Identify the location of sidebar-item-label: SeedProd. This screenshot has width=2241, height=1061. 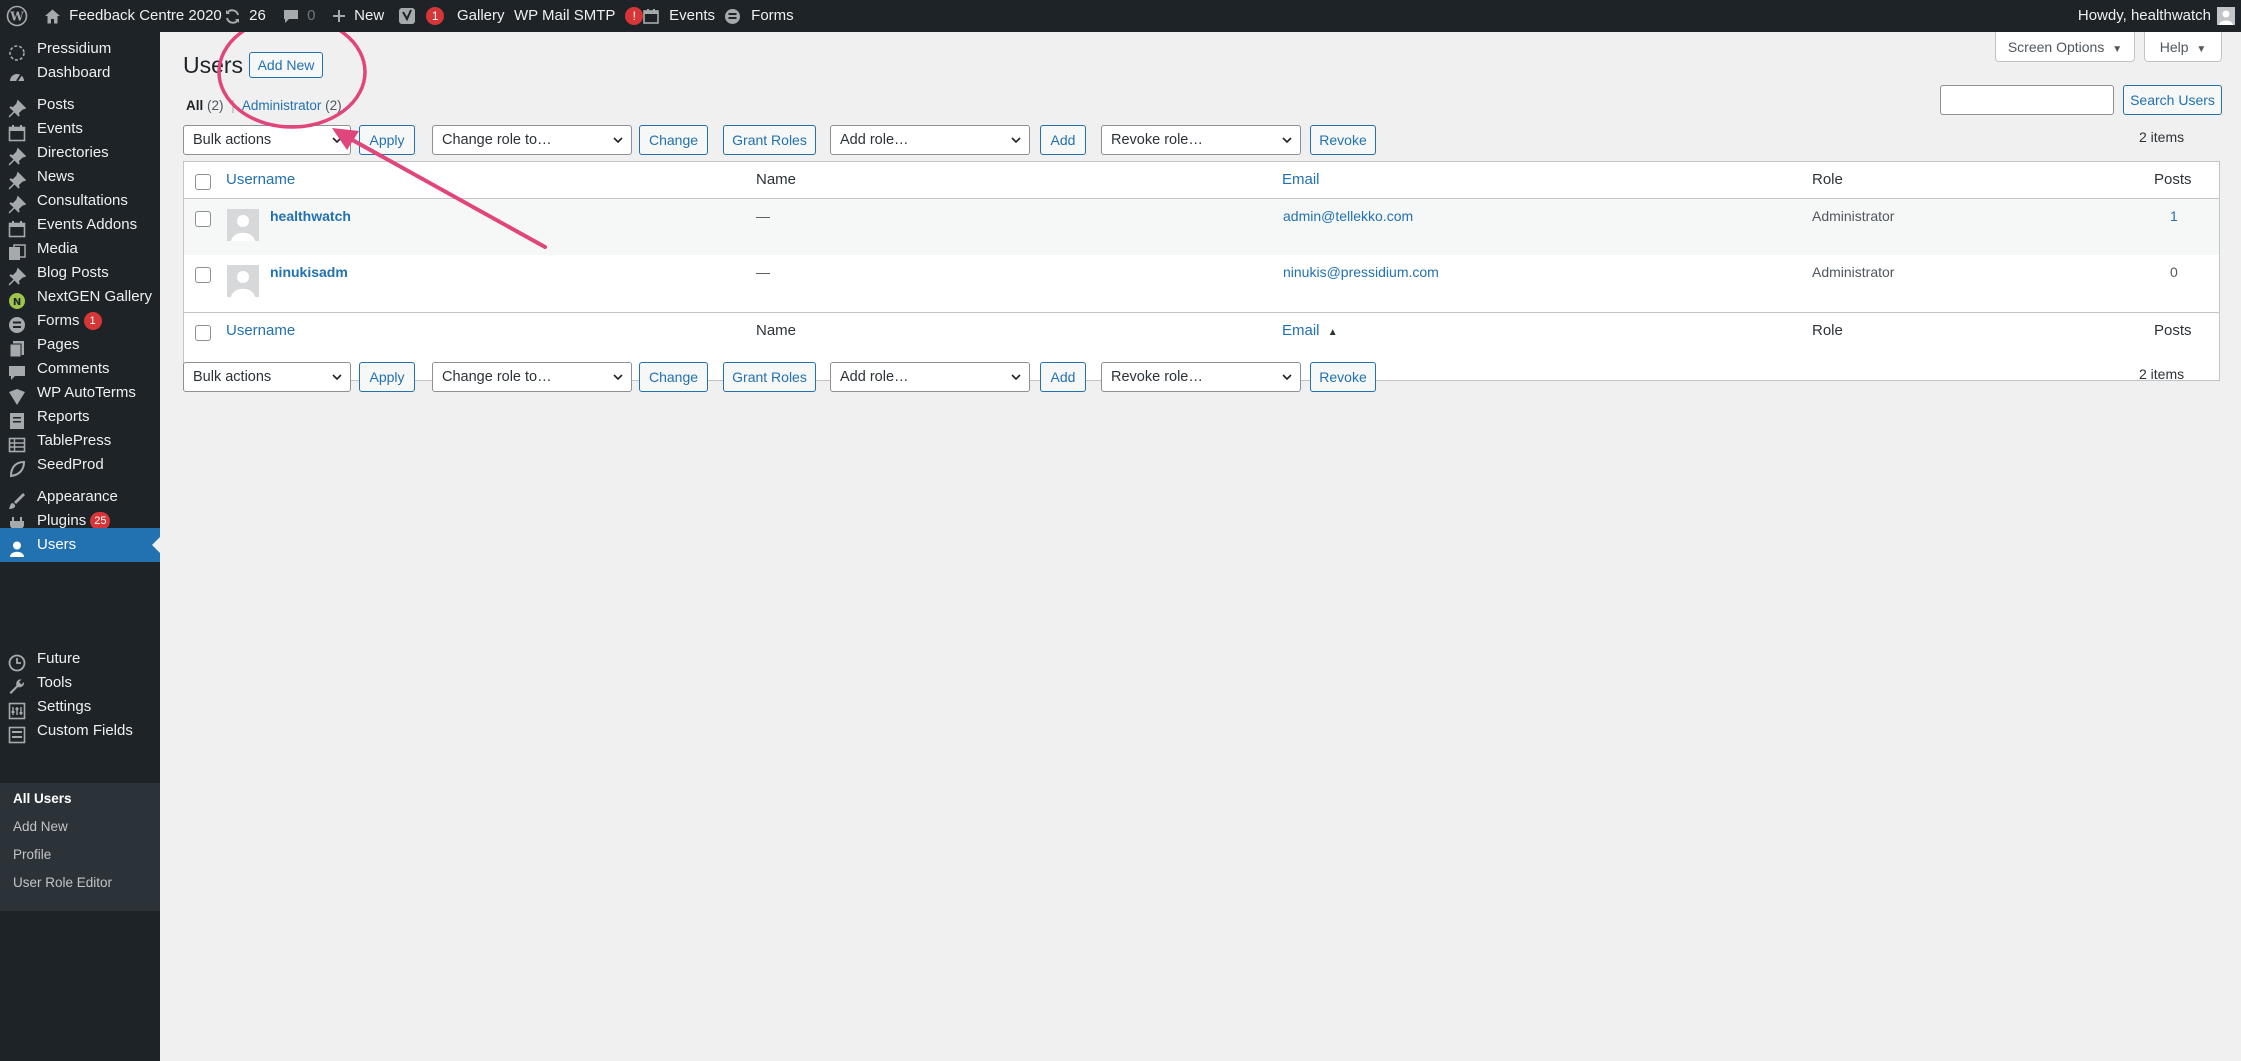
(70, 464).